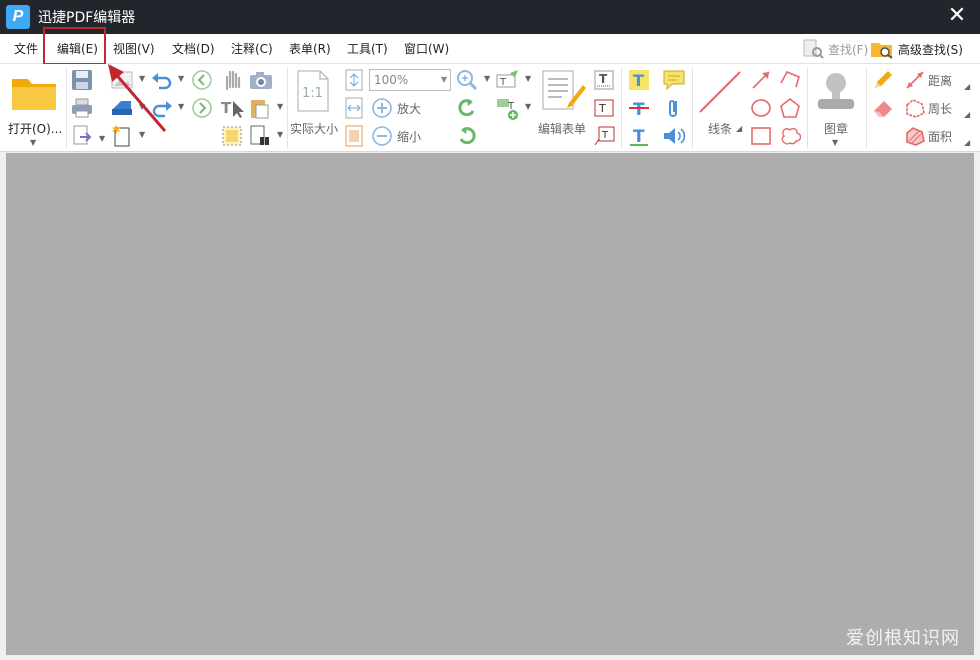 This screenshot has width=980, height=660. What do you see at coordinates (137, 98) in the screenshot?
I see `annotation-arrow` at bounding box center [137, 98].